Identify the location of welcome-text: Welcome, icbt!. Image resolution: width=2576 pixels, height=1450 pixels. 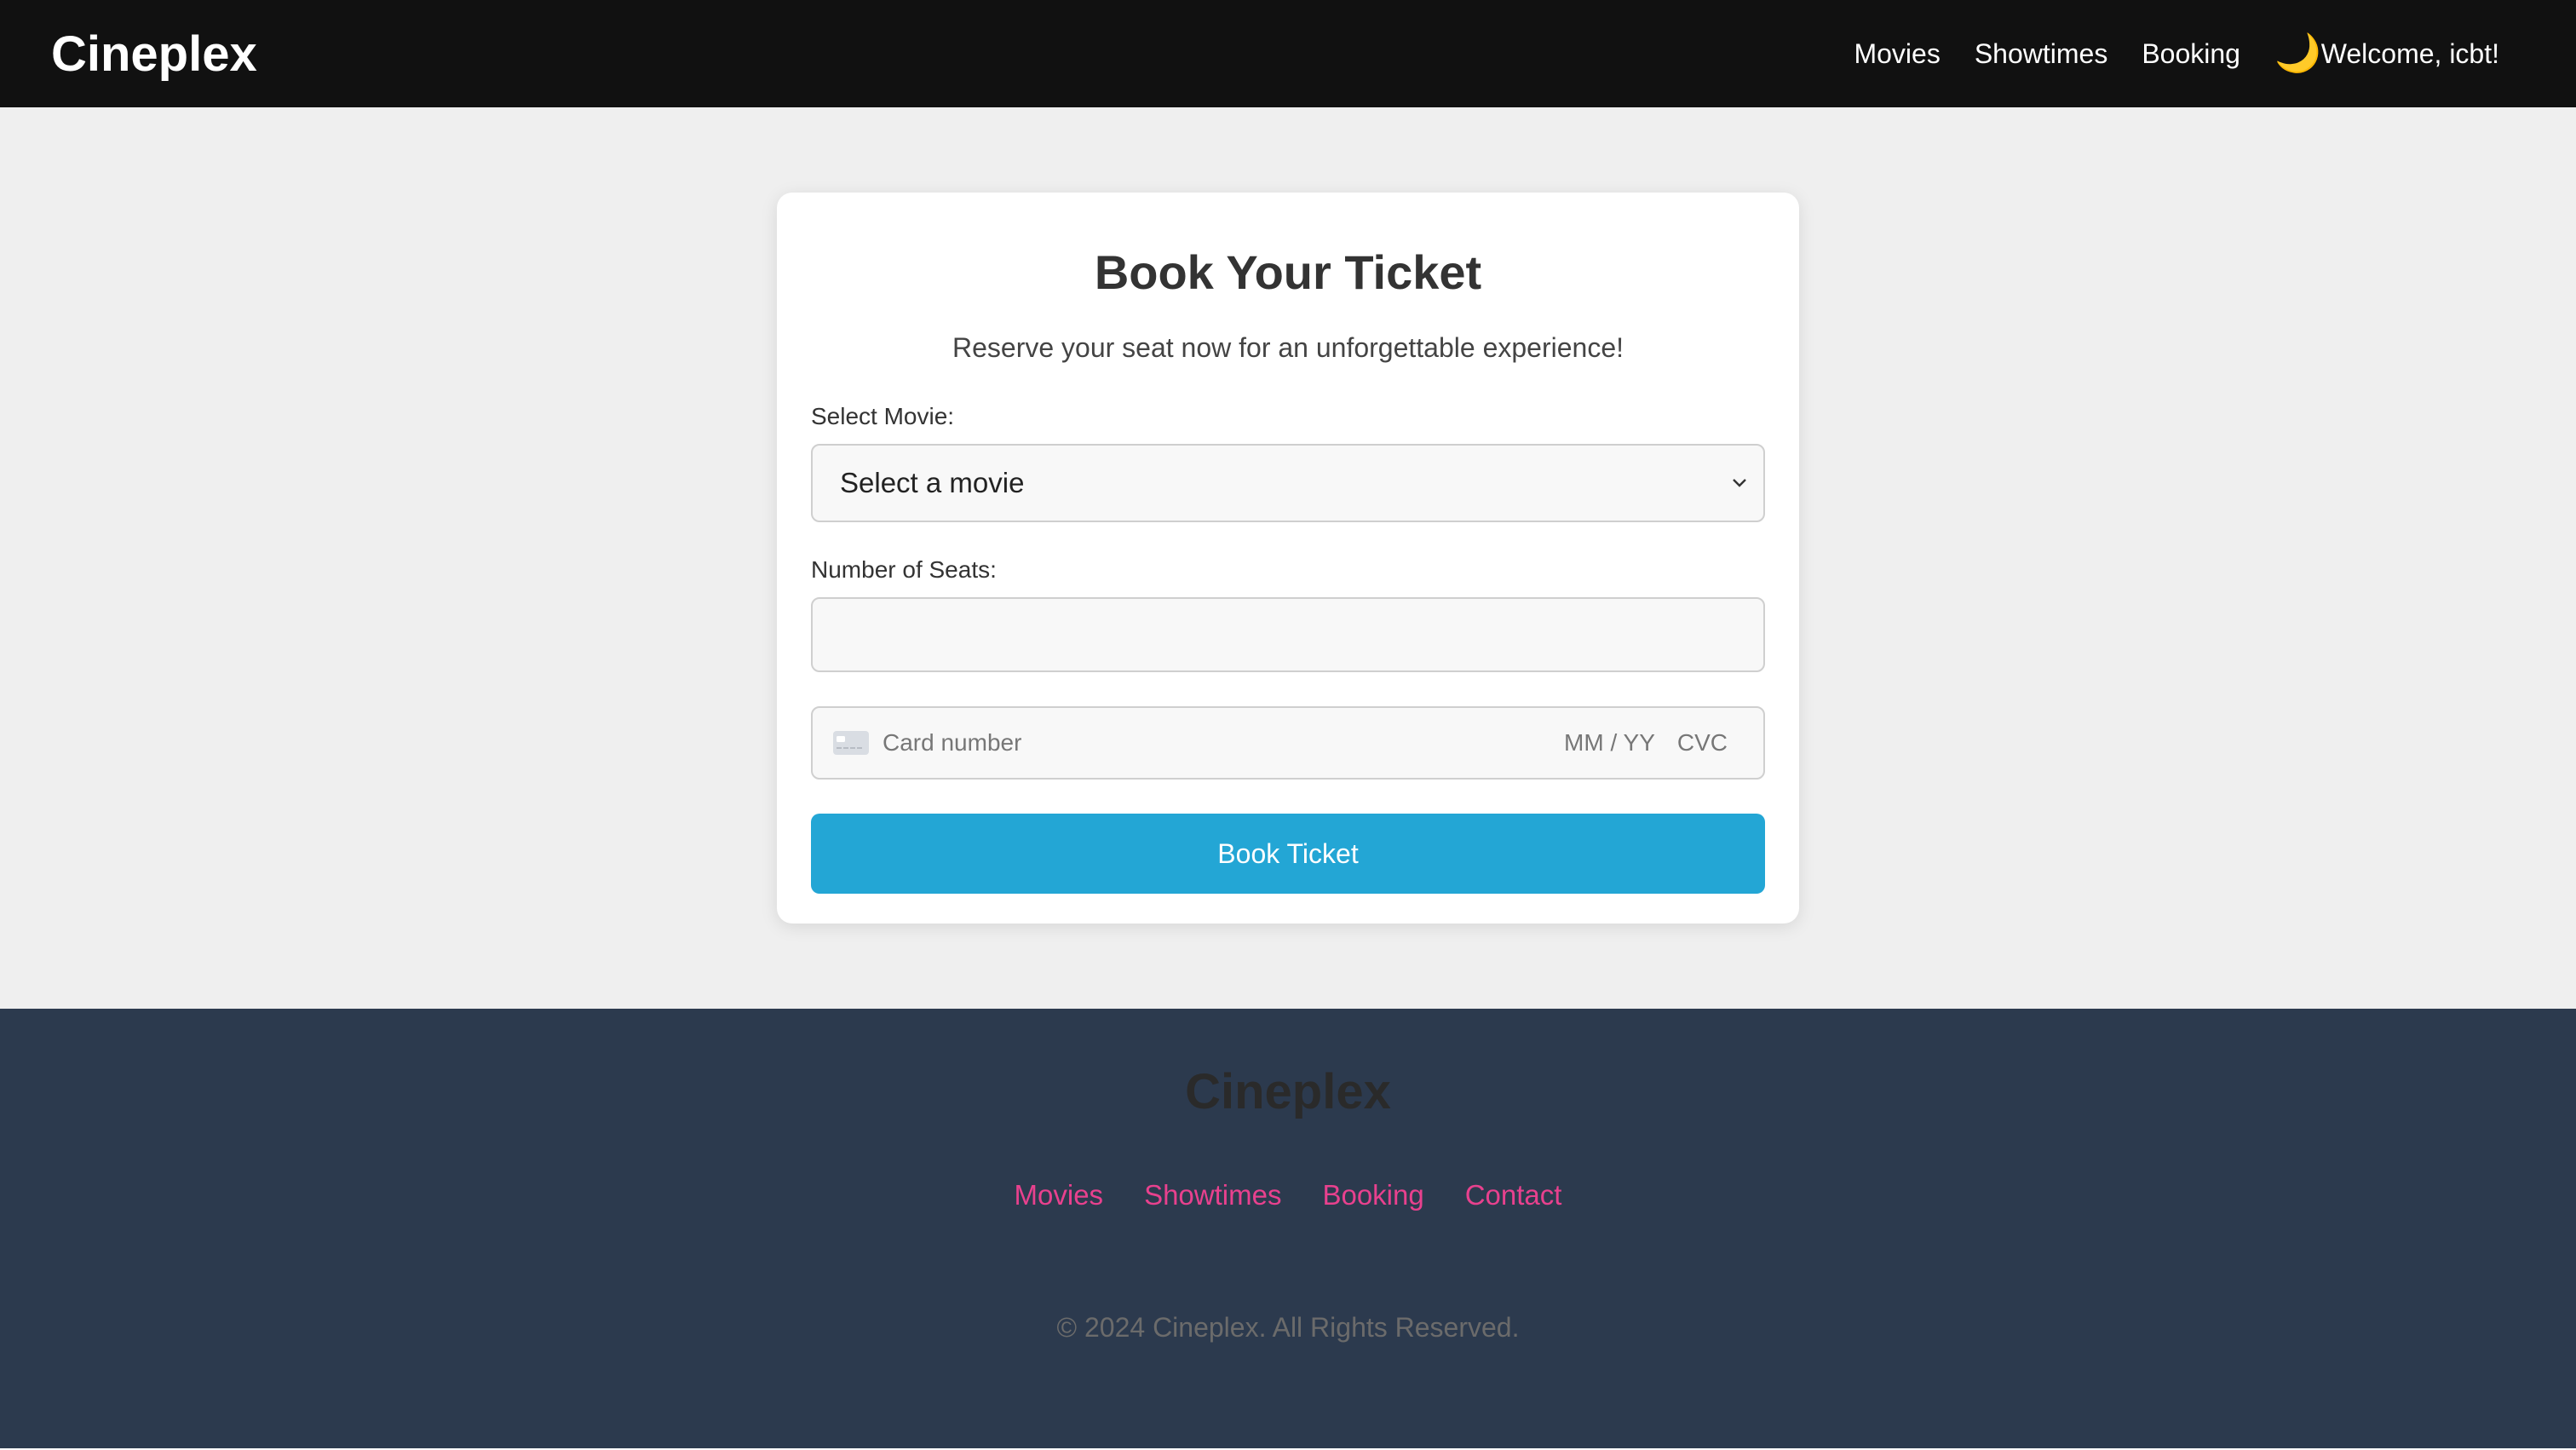
(2410, 53).